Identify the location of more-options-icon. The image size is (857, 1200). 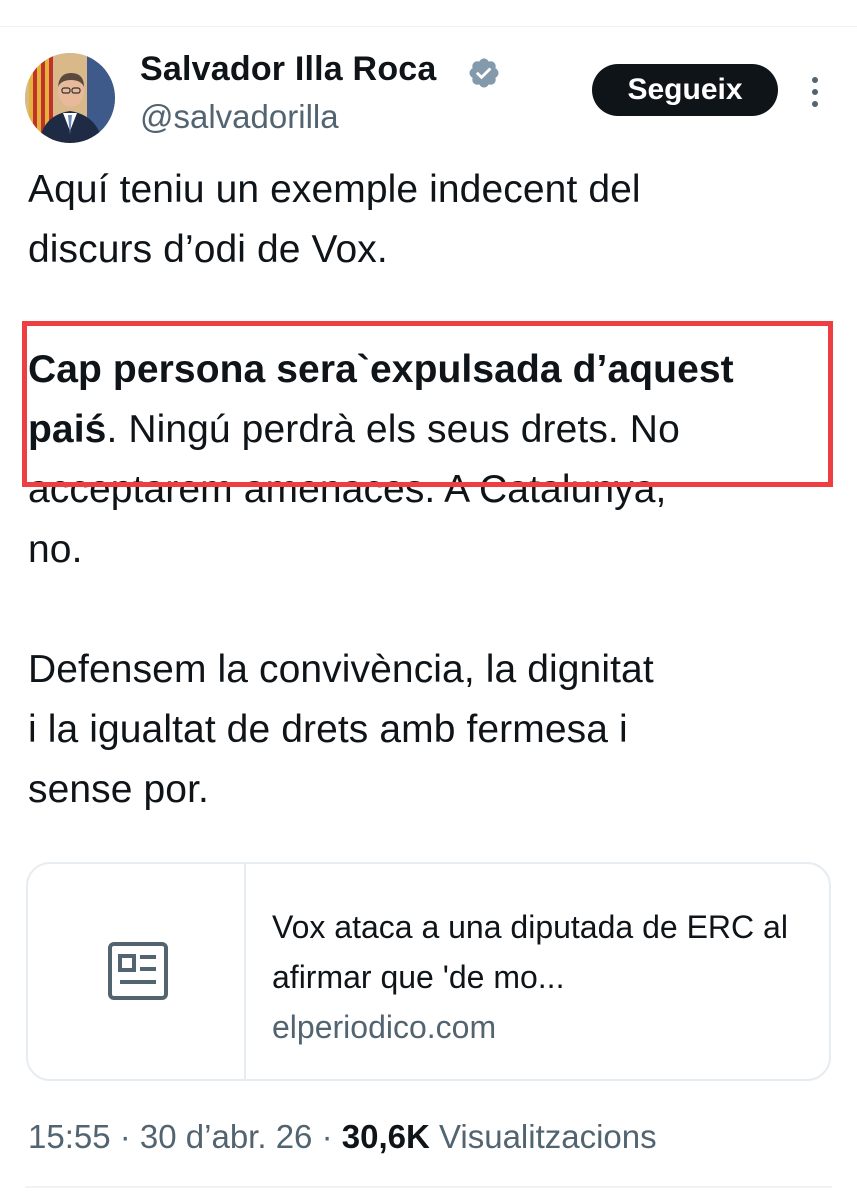
(815, 92).